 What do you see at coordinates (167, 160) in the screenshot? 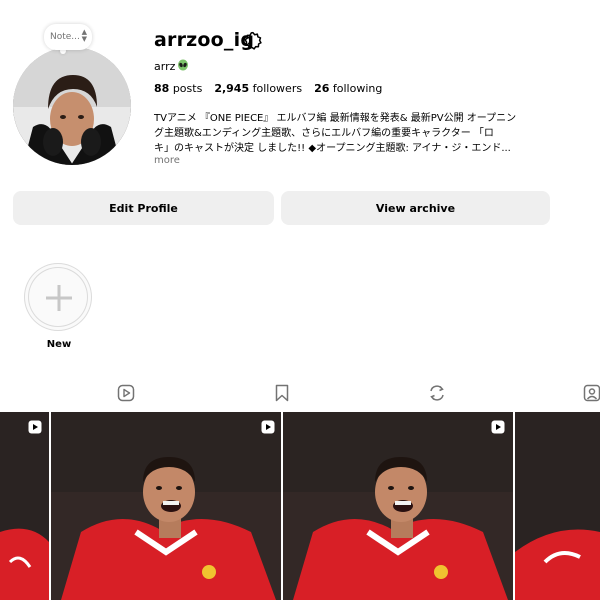
I see `bio-more-link: more` at bounding box center [167, 160].